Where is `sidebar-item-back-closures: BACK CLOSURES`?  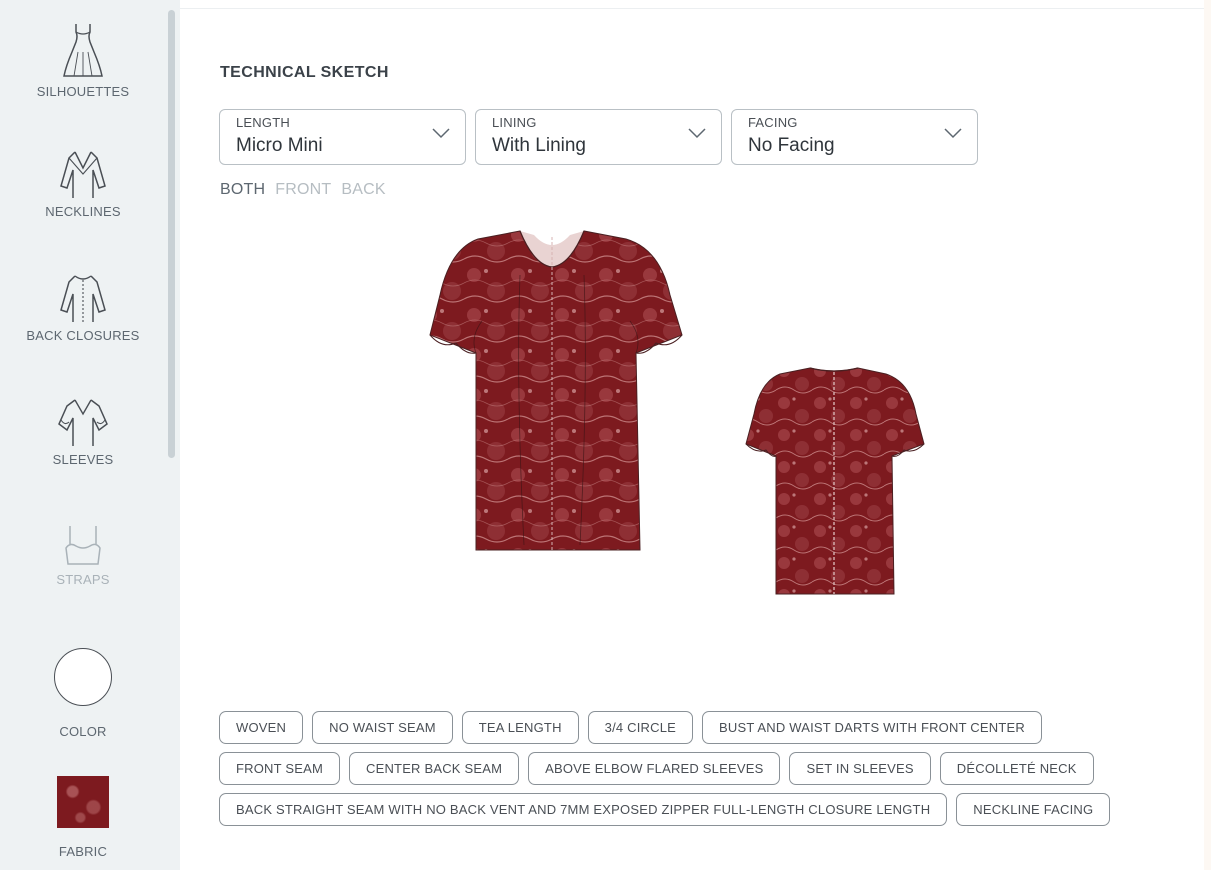
sidebar-item-back-closures: BACK CLOSURES is located at coordinates (83, 307).